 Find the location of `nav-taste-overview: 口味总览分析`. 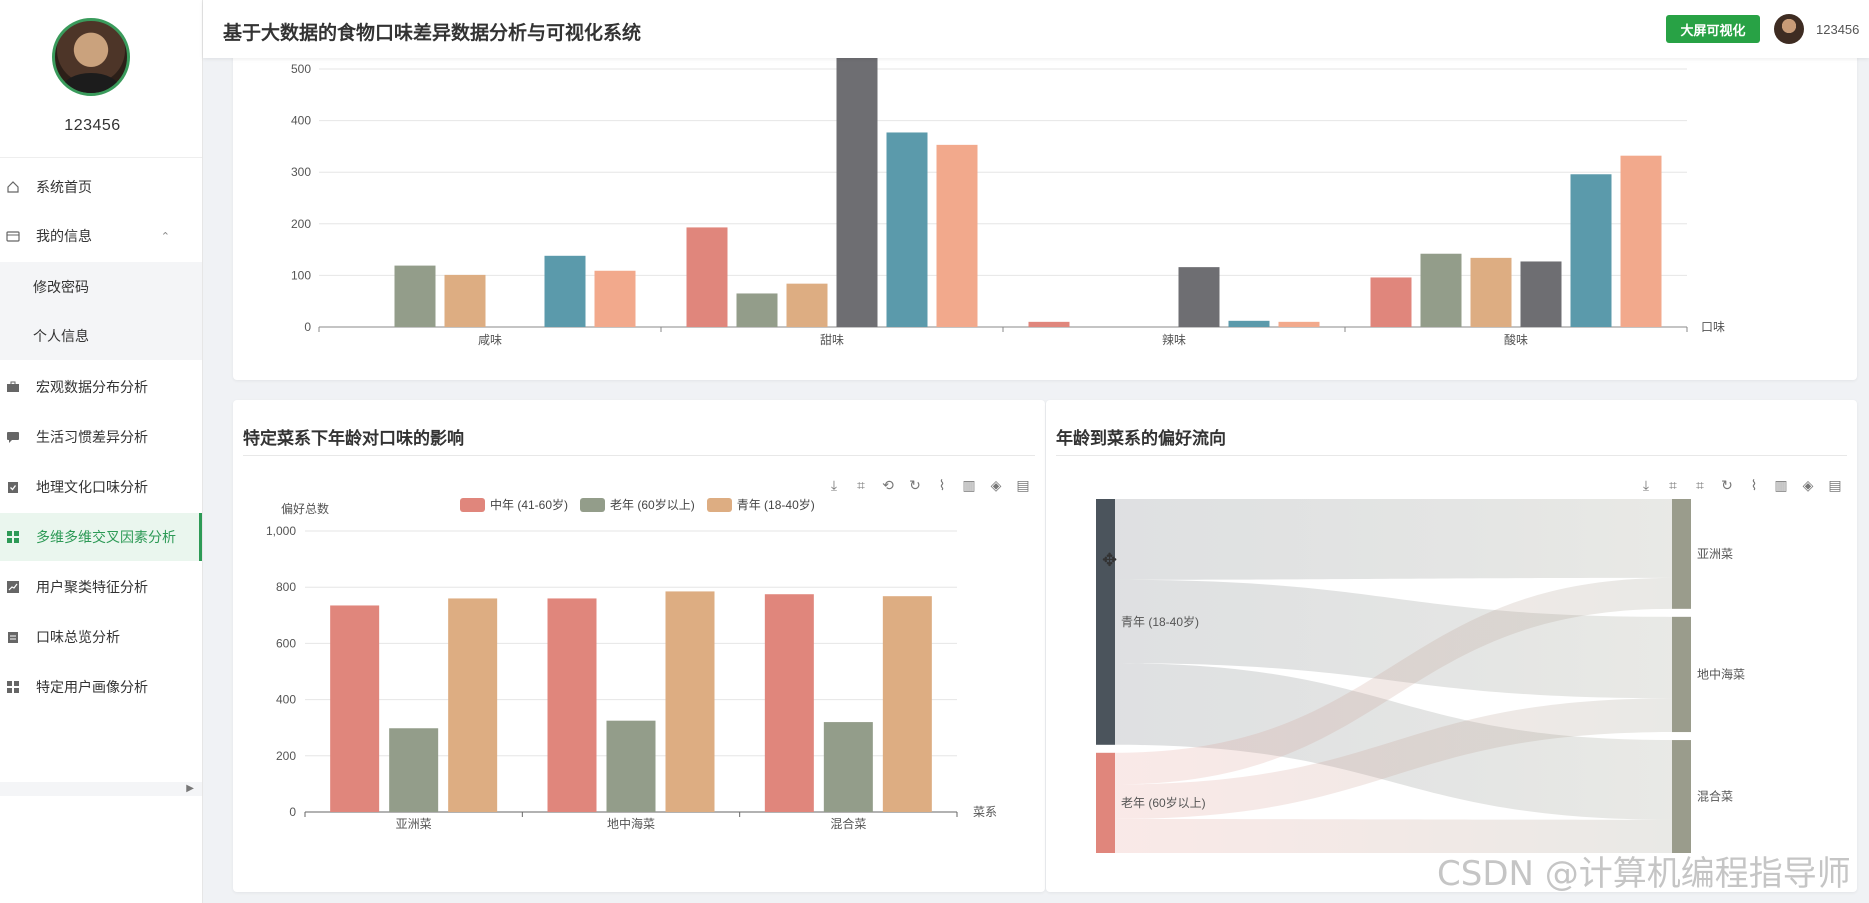

nav-taste-overview: 口味总览分析 is located at coordinates (101, 637).